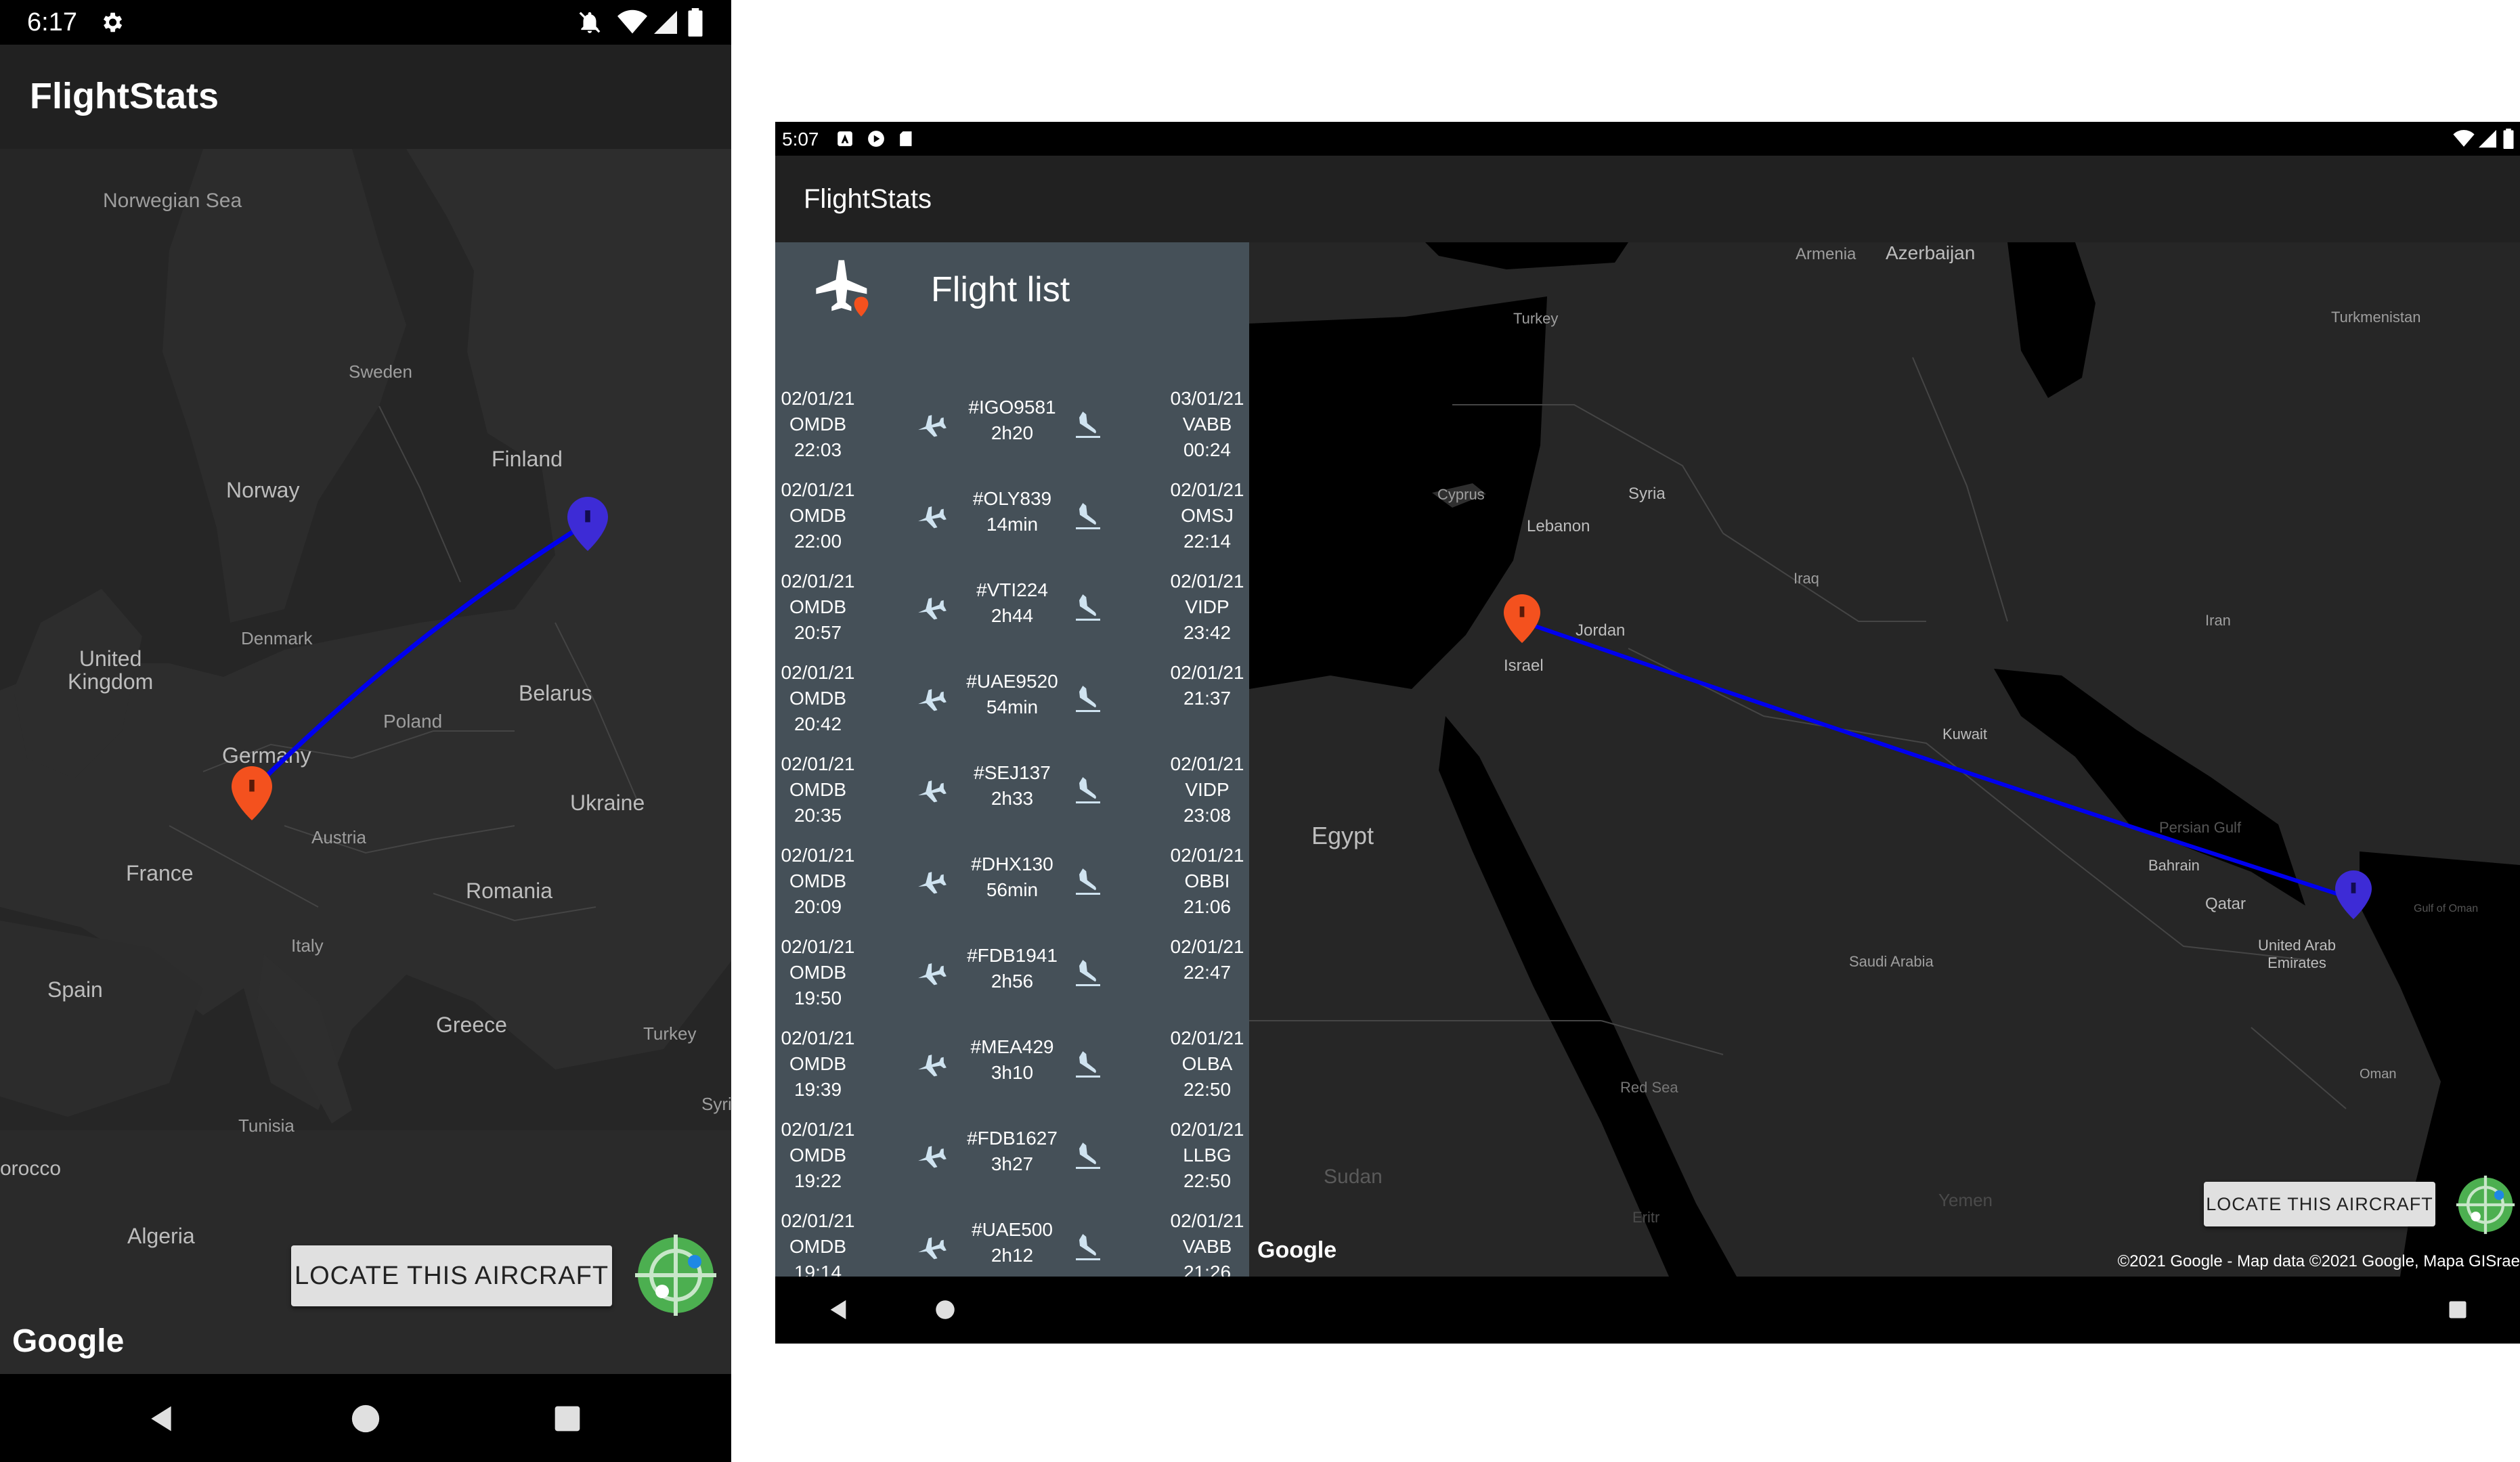 The height and width of the screenshot is (1462, 2520). What do you see at coordinates (818, 632) in the screenshot?
I see `departure-time: 20:57` at bounding box center [818, 632].